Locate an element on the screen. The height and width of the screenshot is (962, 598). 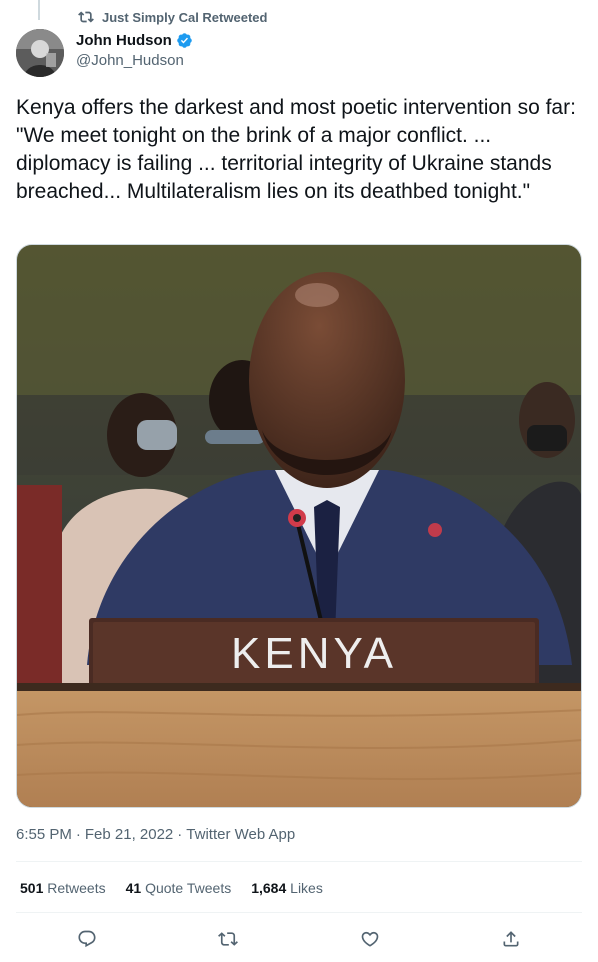
avatar is located at coordinates (40, 53).